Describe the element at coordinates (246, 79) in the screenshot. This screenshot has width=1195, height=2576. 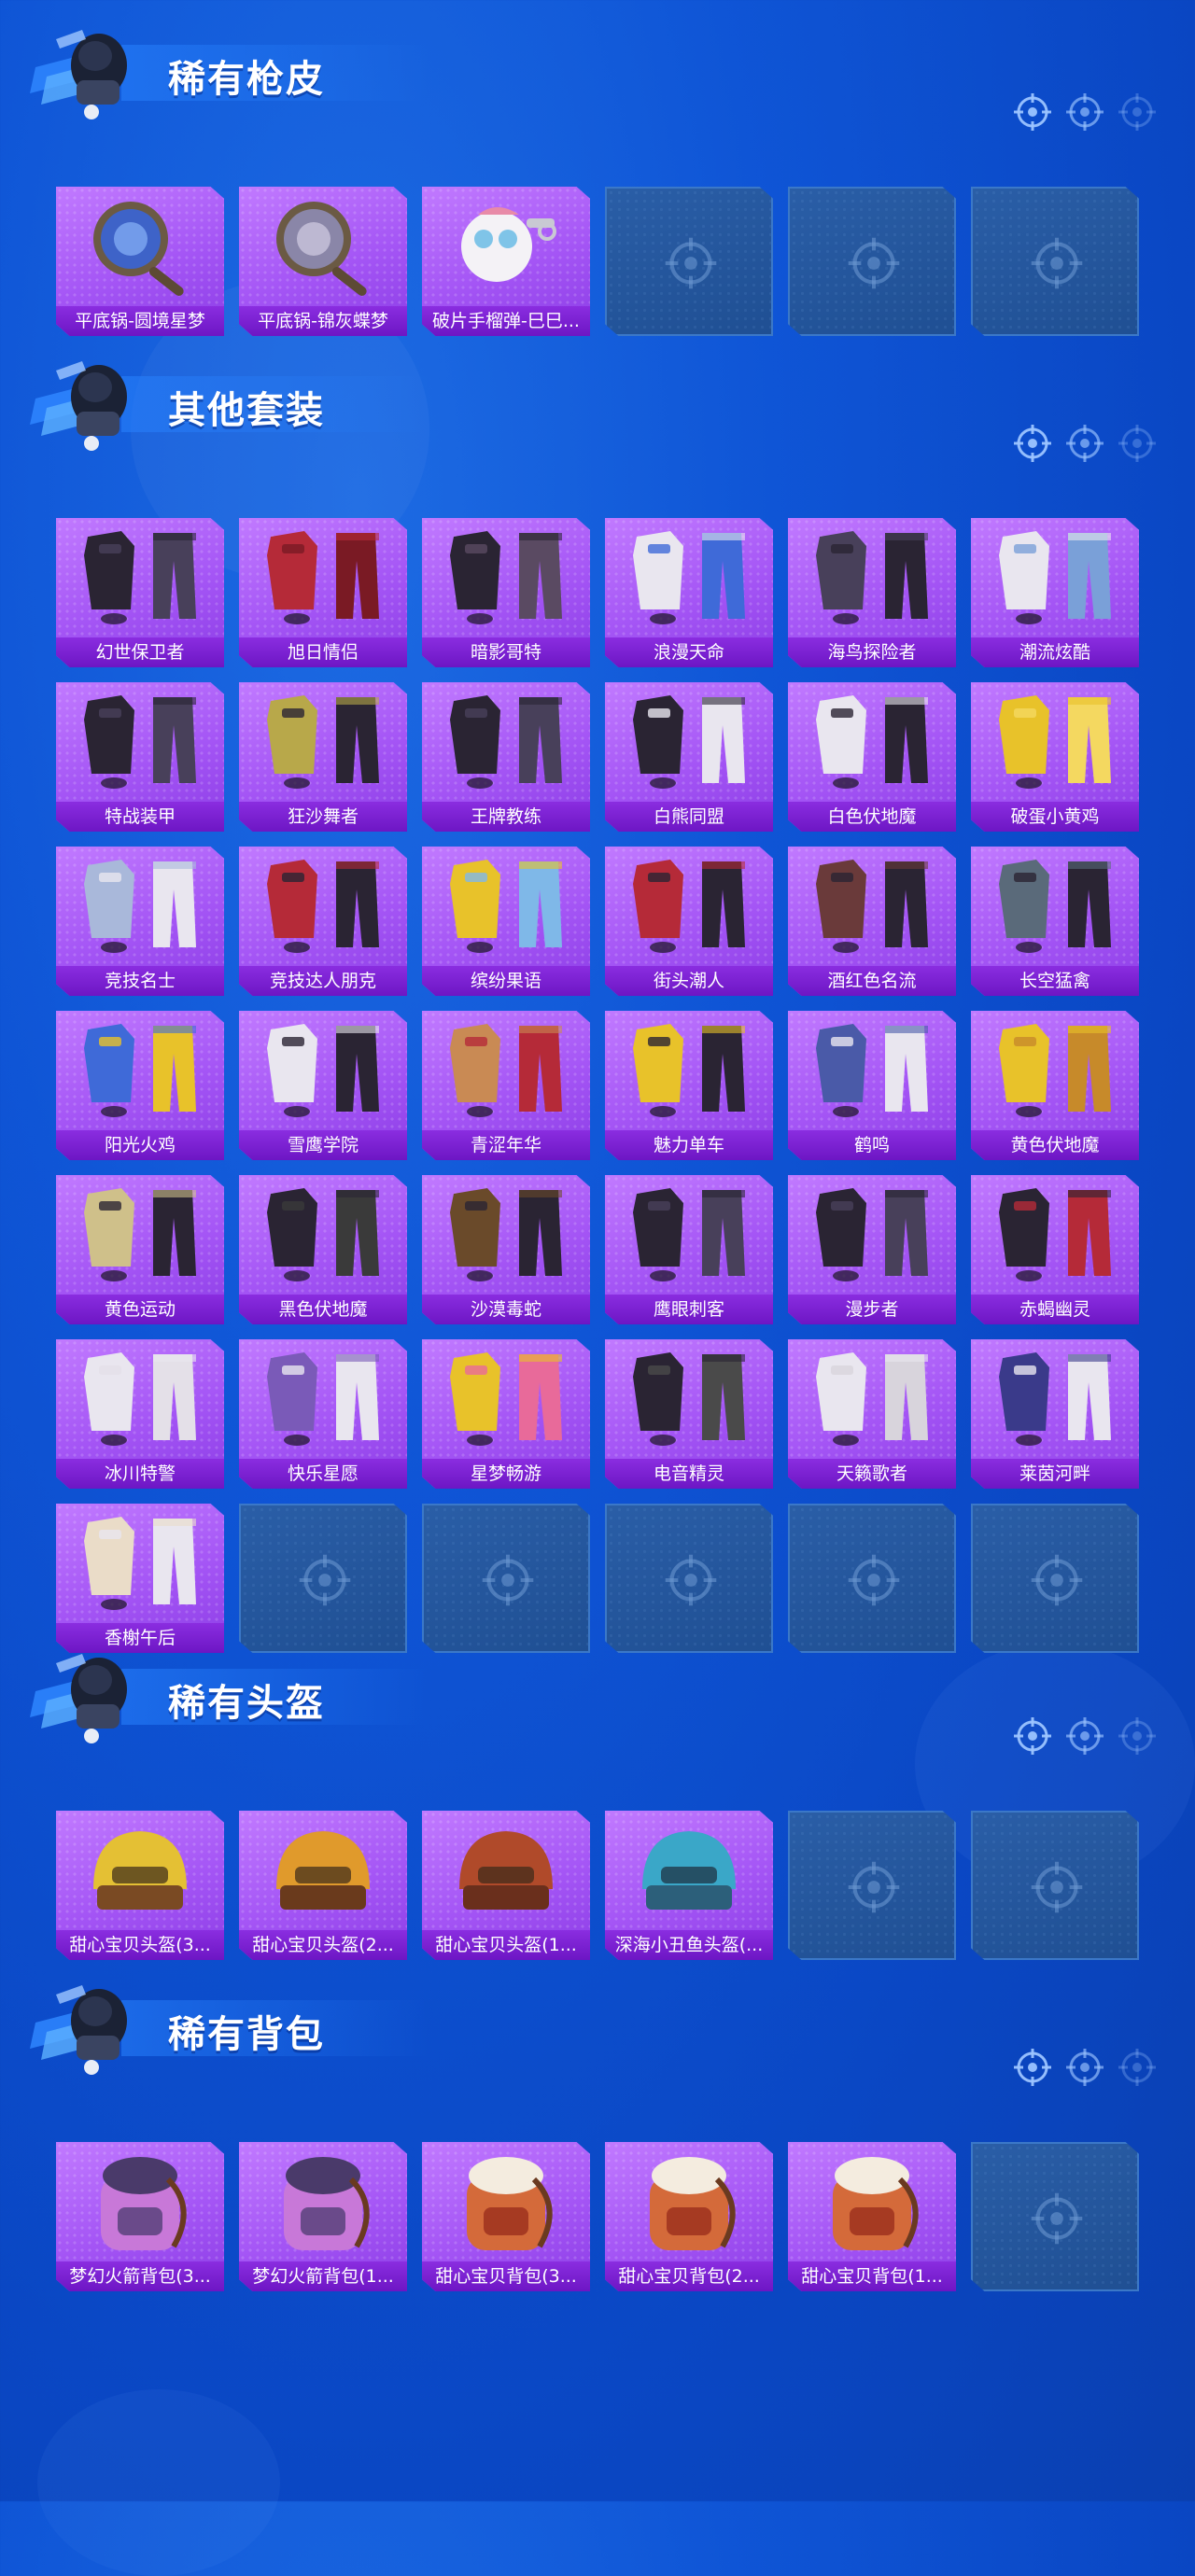
I see `section-title: 稀有枪皮` at that location.